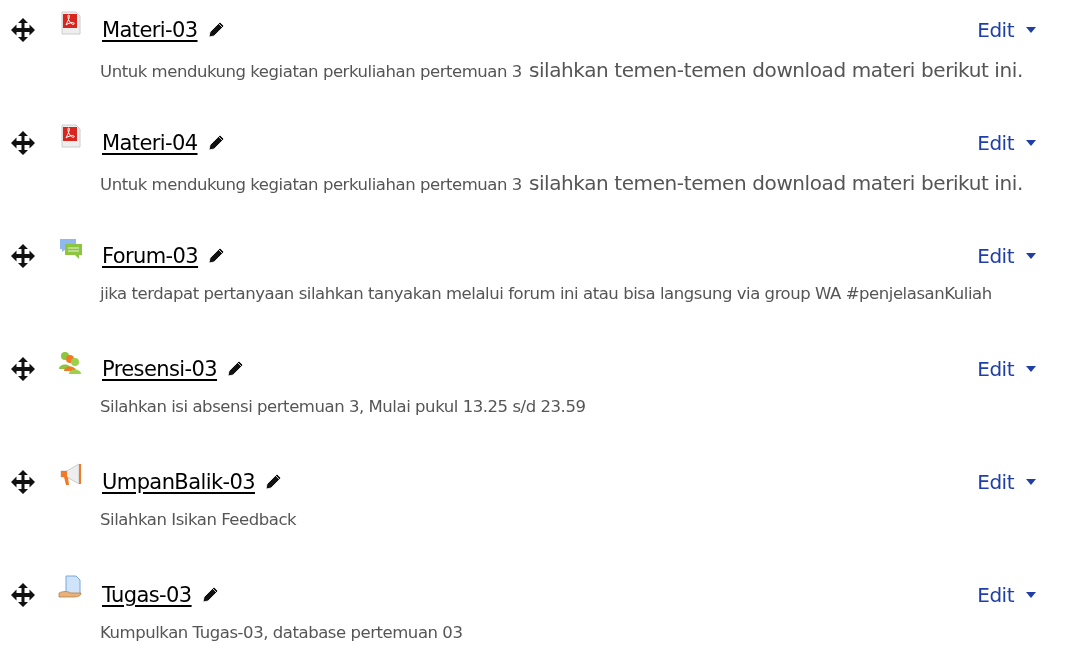  I want to click on activity-link: Presensi-03, so click(160, 369).